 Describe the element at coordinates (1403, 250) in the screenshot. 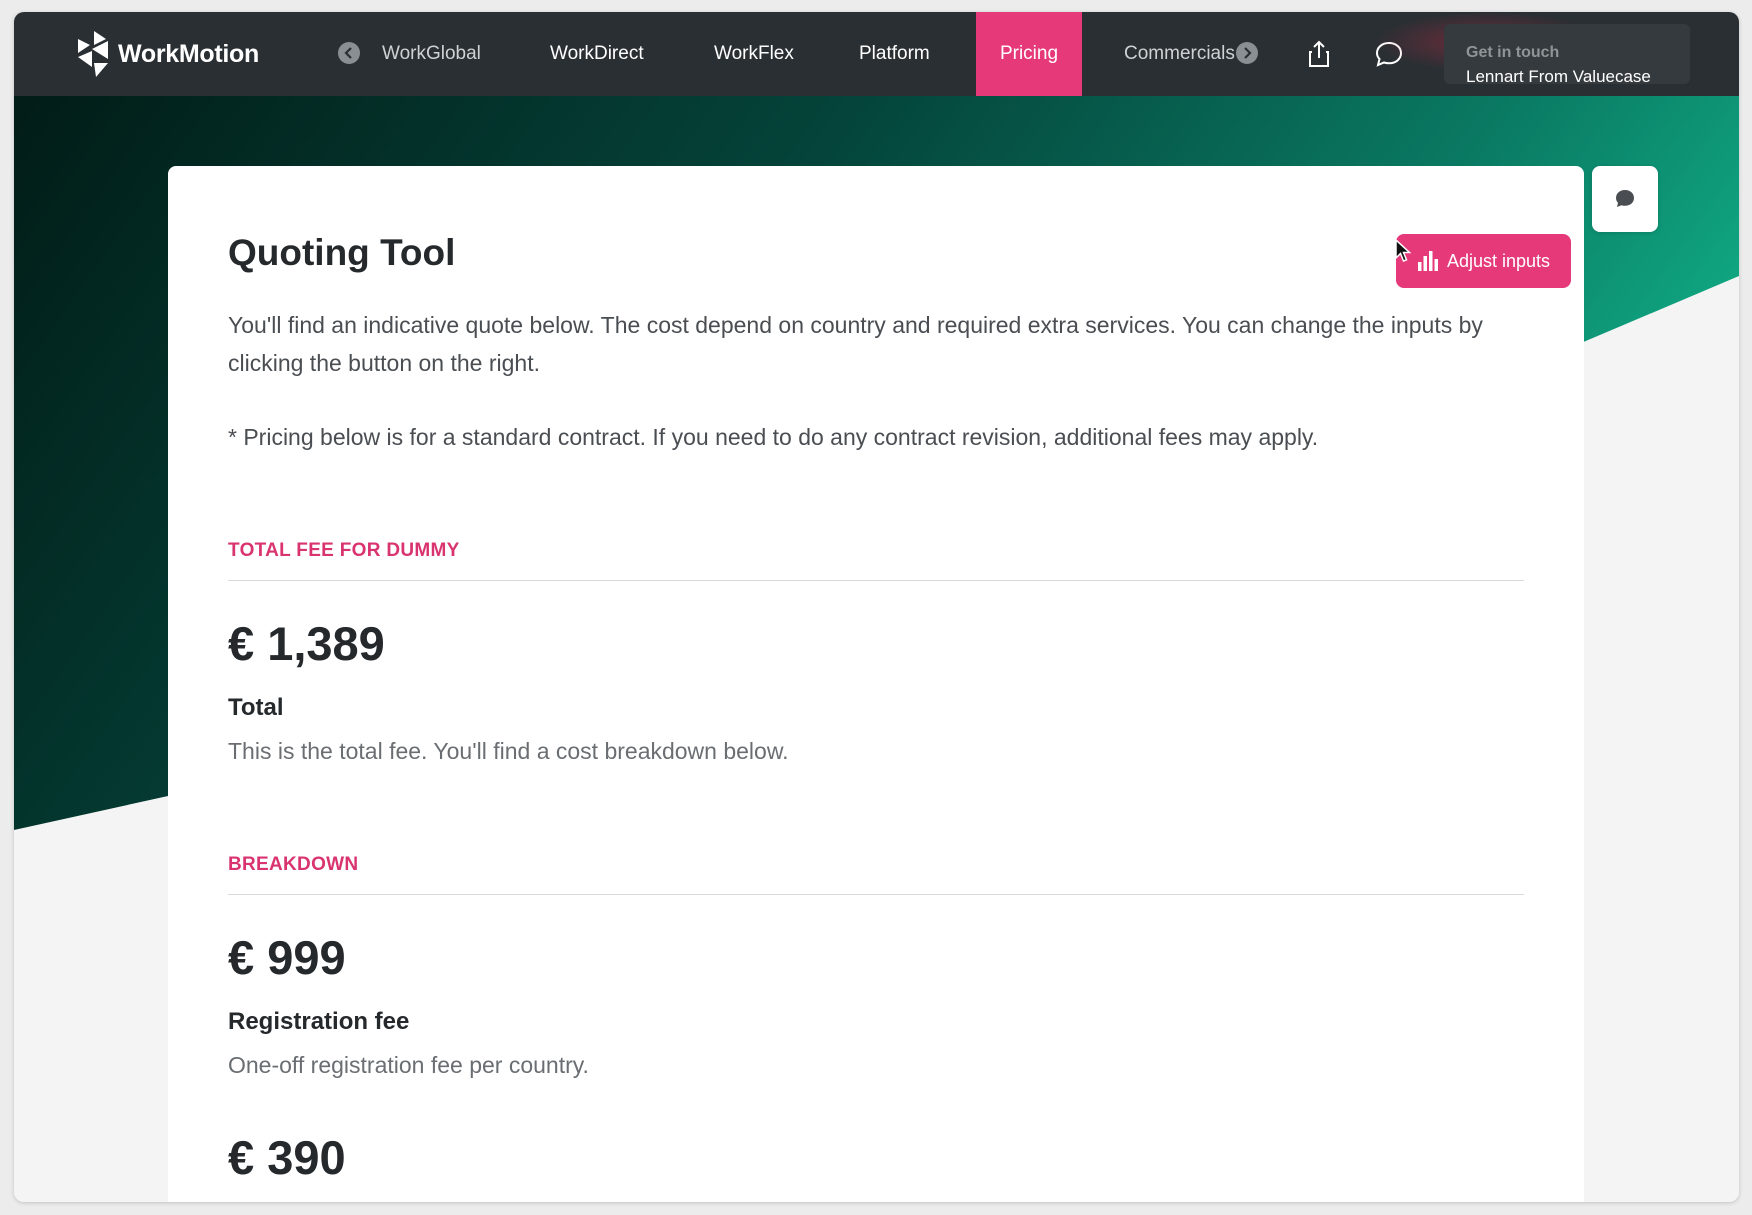

I see `mouse-cursor-icon` at that location.